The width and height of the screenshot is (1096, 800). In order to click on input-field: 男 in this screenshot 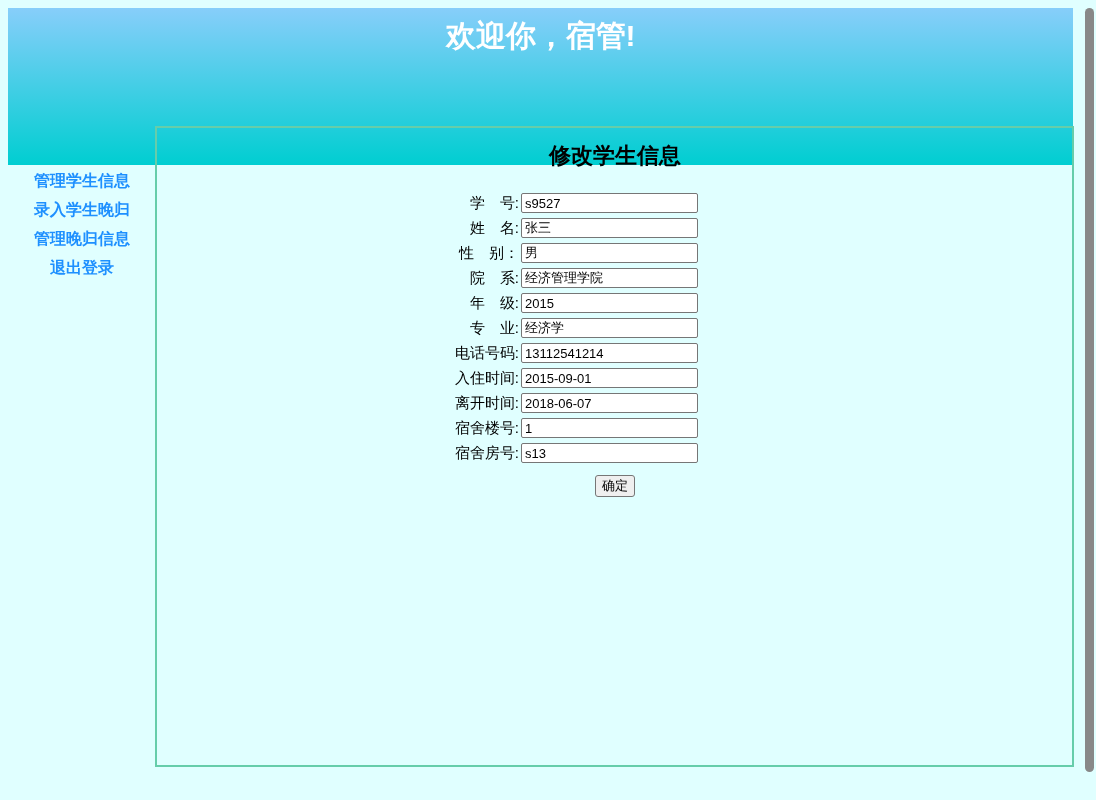, I will do `click(609, 253)`.